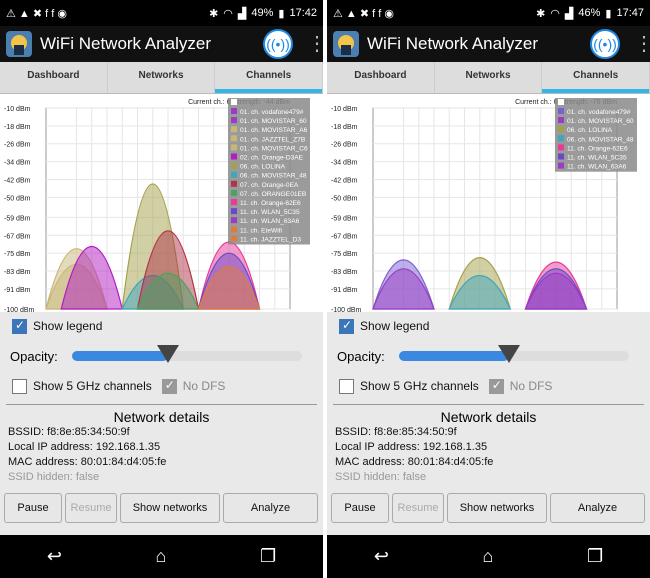  What do you see at coordinates (17, 254) in the screenshot?
I see `y-tick-label: -75 dBm` at bounding box center [17, 254].